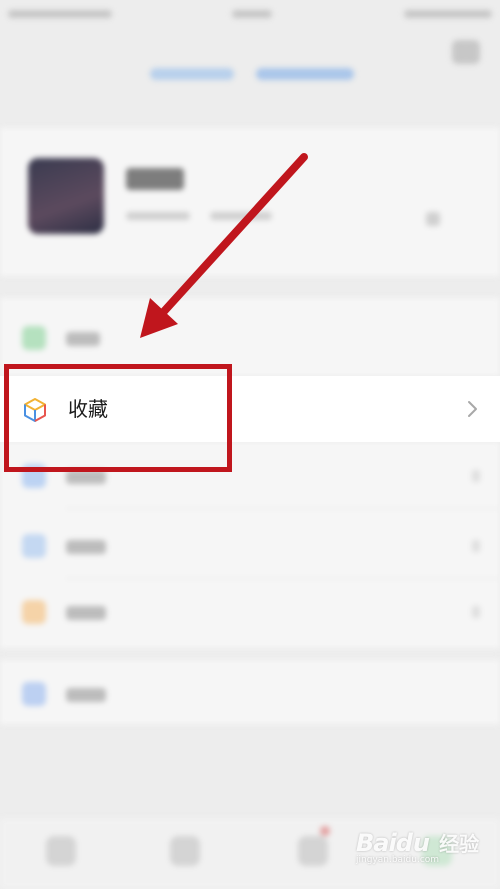  I want to click on watermark-logo-suffix: du, so click(412, 843).